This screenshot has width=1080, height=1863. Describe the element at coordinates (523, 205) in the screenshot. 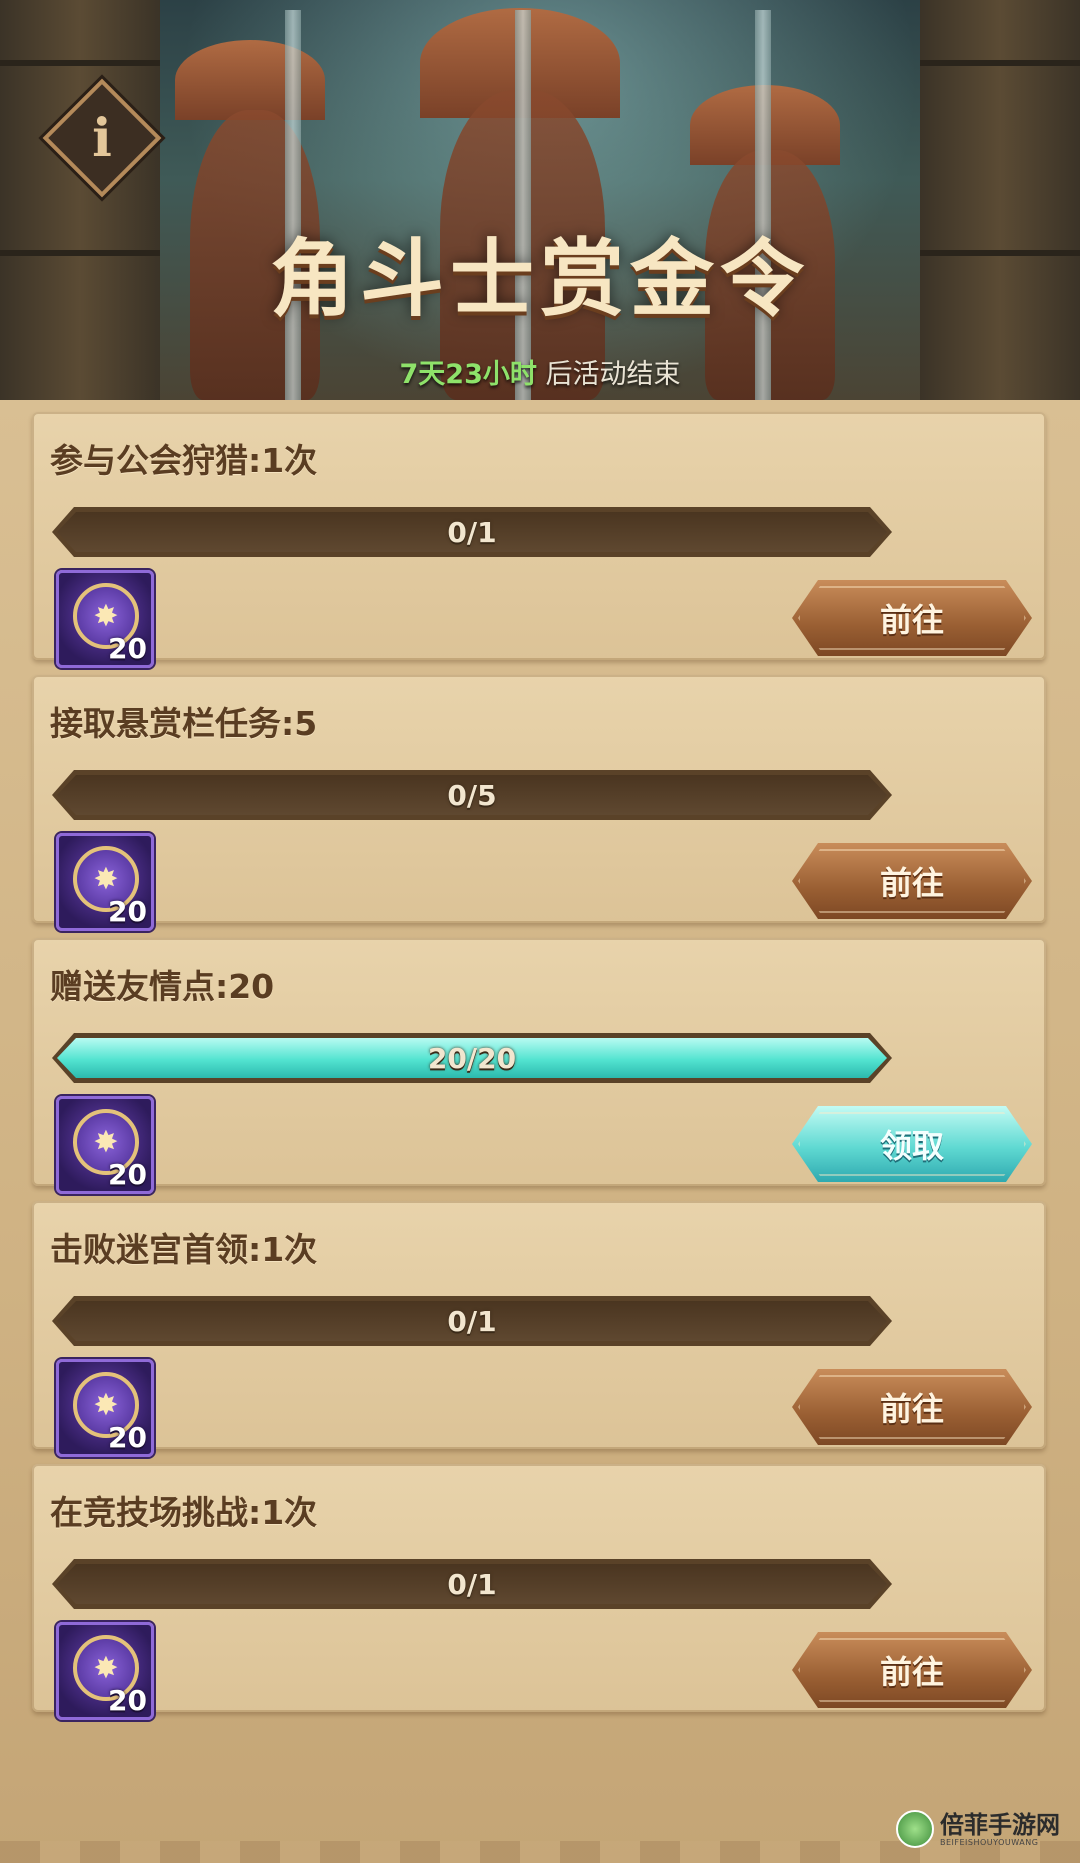

I see `spear-center` at that location.